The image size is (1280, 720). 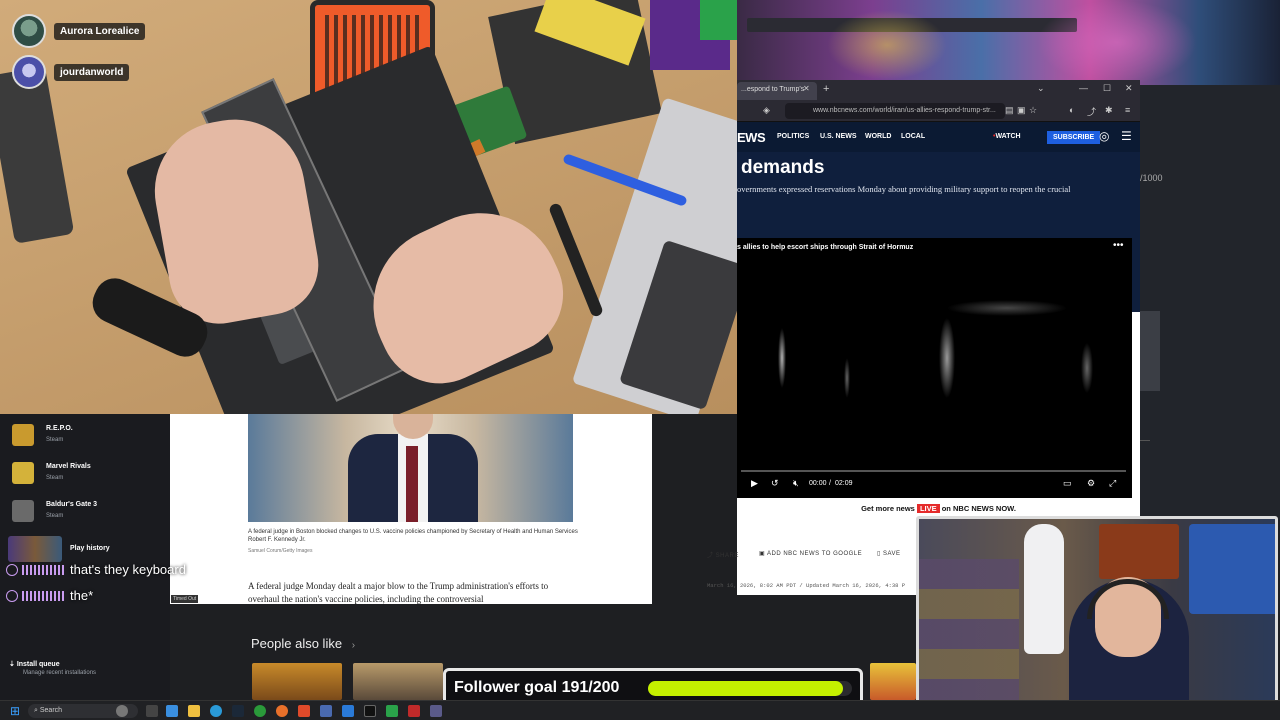 What do you see at coordinates (984, 508) in the screenshot?
I see `nbc-news-now-label: NBC NEWS NOW.` at bounding box center [984, 508].